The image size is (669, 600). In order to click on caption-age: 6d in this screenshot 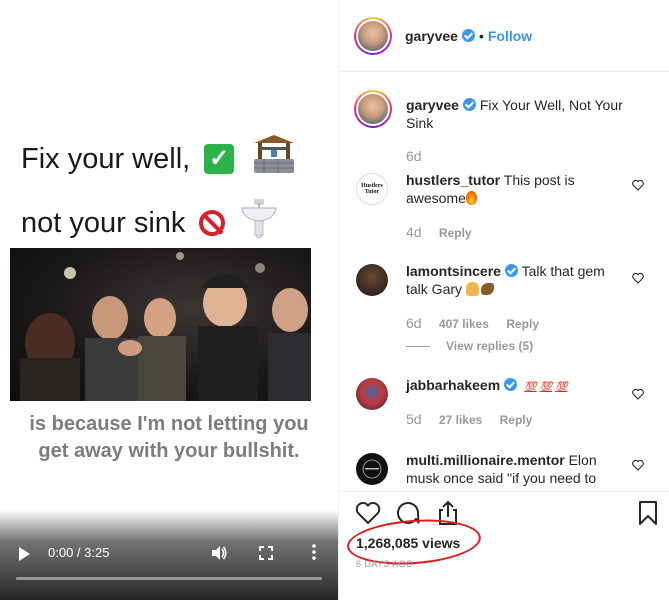, I will do `click(414, 156)`.